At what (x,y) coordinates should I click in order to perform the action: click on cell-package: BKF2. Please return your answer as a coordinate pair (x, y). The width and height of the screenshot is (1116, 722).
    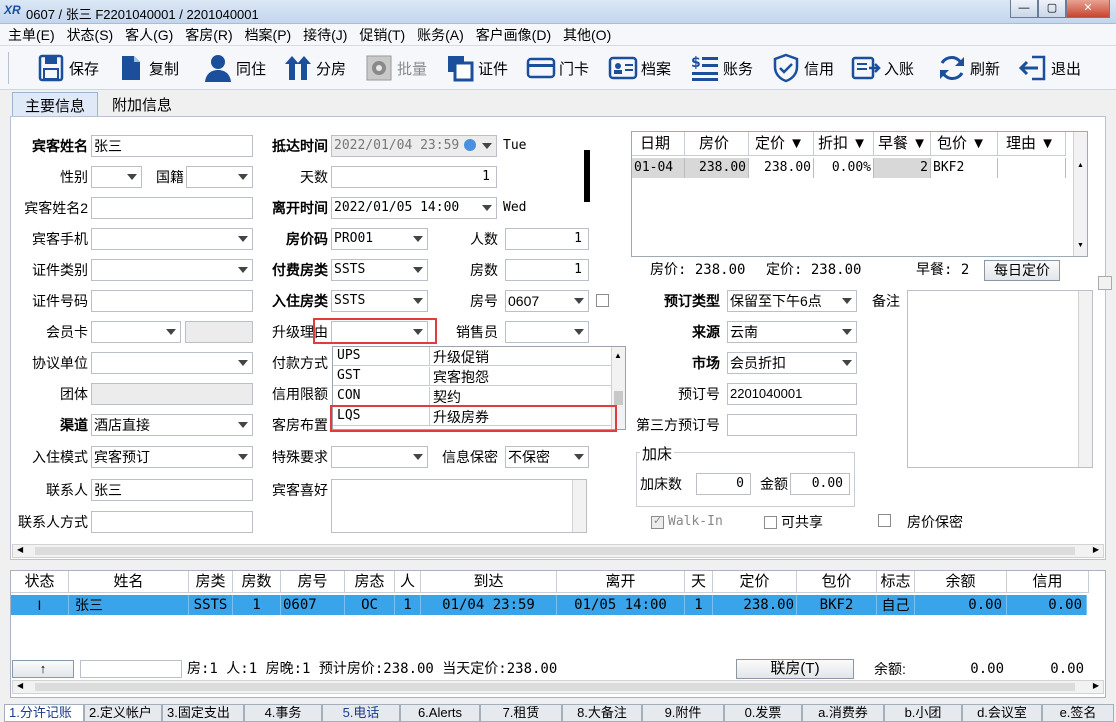
    Looking at the image, I should click on (964, 168).